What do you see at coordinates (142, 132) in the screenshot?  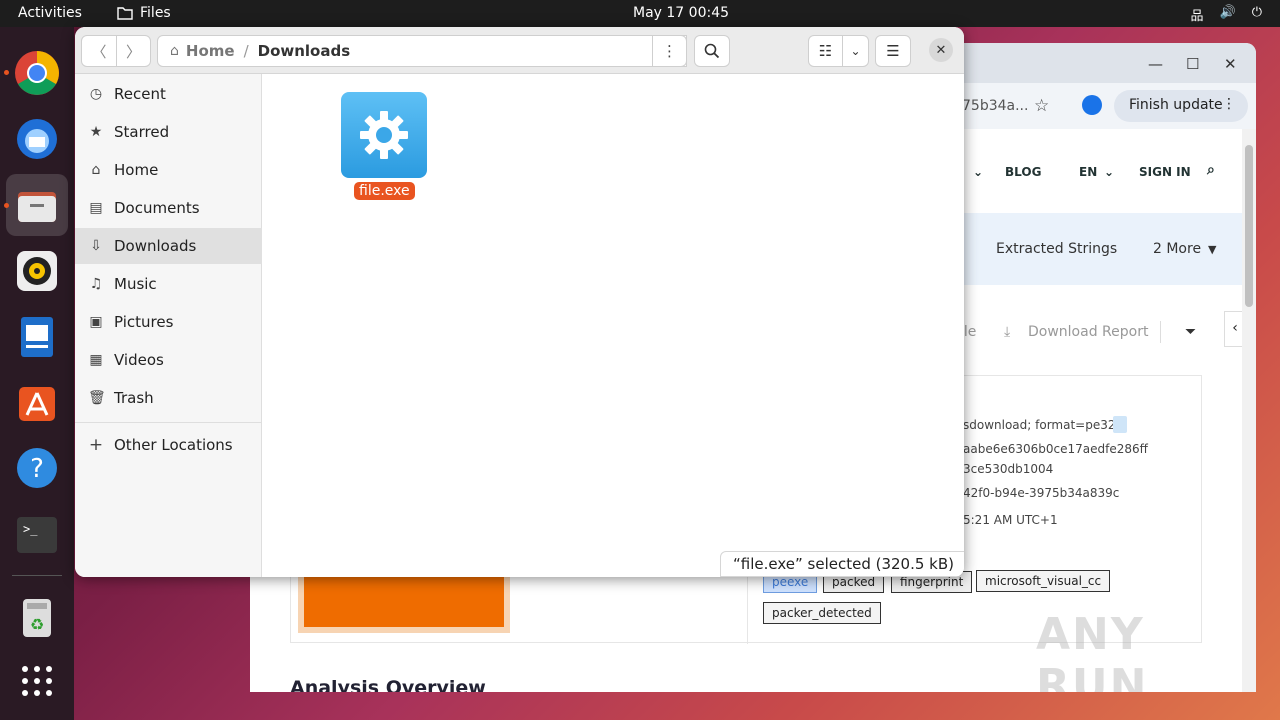 I see `sidebar-item-label: Starred` at bounding box center [142, 132].